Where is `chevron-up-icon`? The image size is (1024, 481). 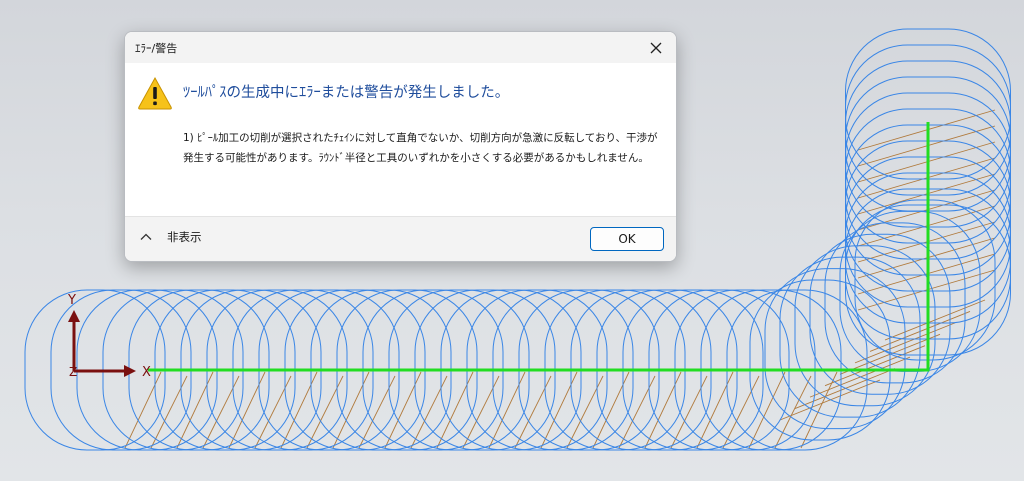 chevron-up-icon is located at coordinates (146, 236).